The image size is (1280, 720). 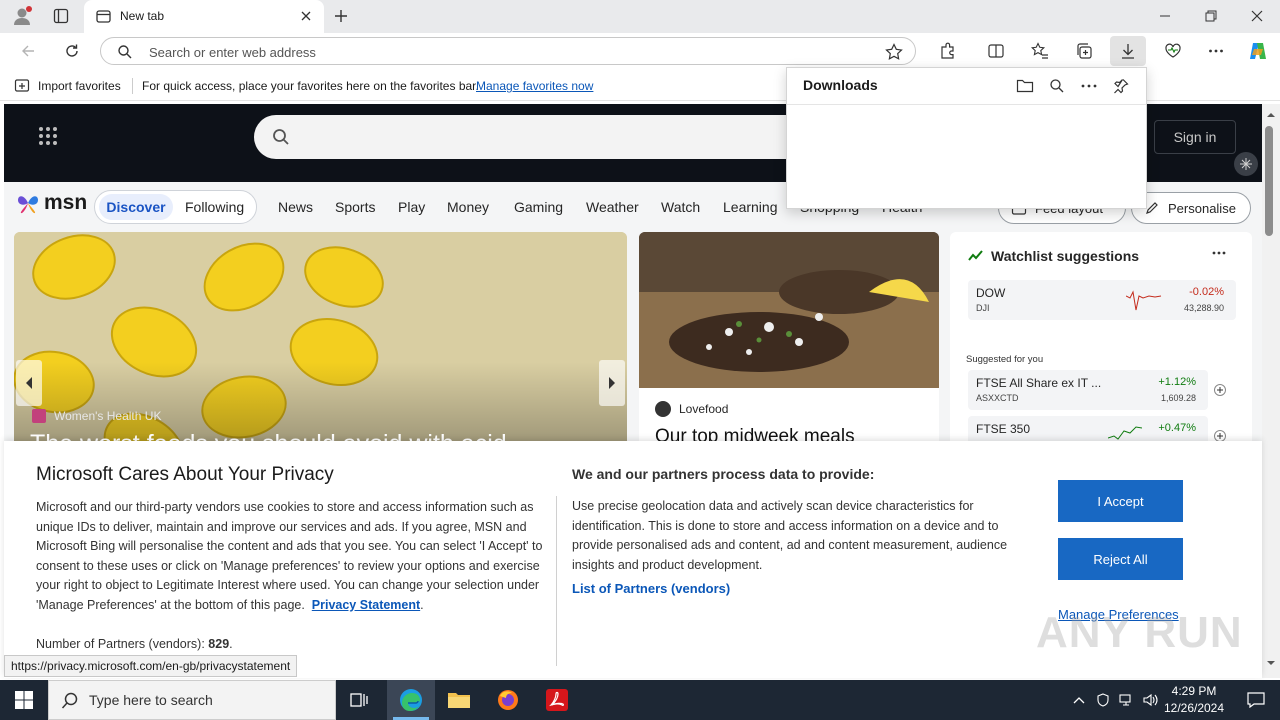 I want to click on tray-security, so click(x=1103, y=700).